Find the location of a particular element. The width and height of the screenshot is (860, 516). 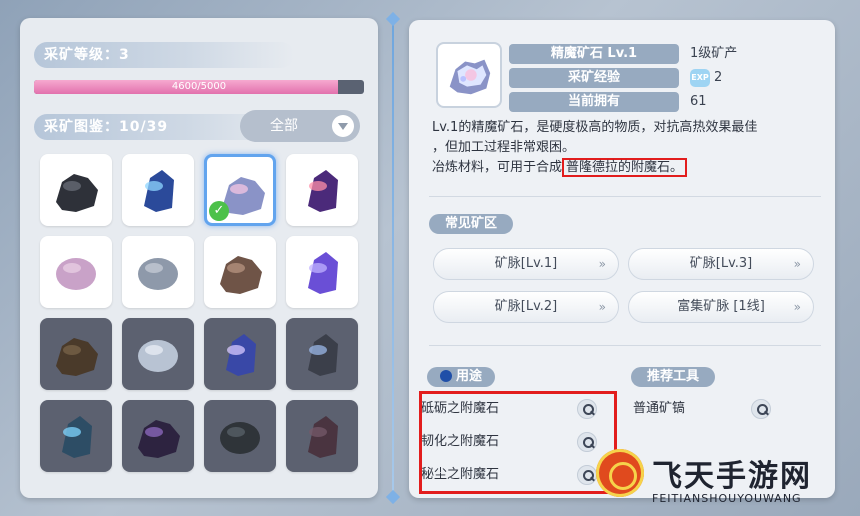

ore-slot-teal-crystal-ore is located at coordinates (76, 436).